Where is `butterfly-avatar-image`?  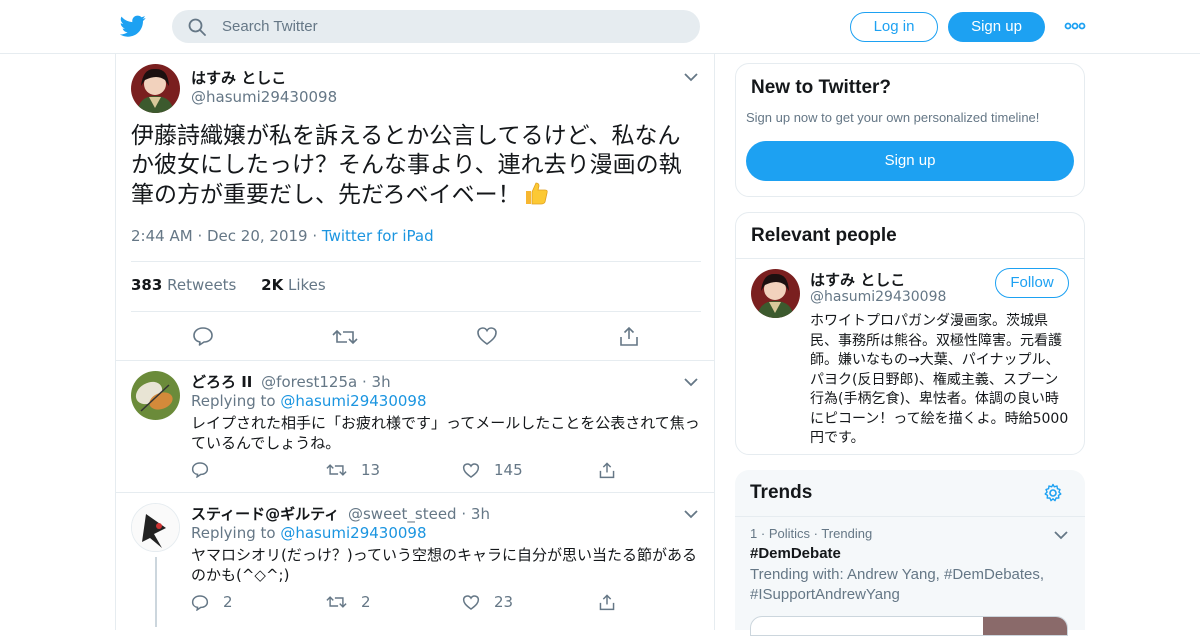
butterfly-avatar-image is located at coordinates (155, 395).